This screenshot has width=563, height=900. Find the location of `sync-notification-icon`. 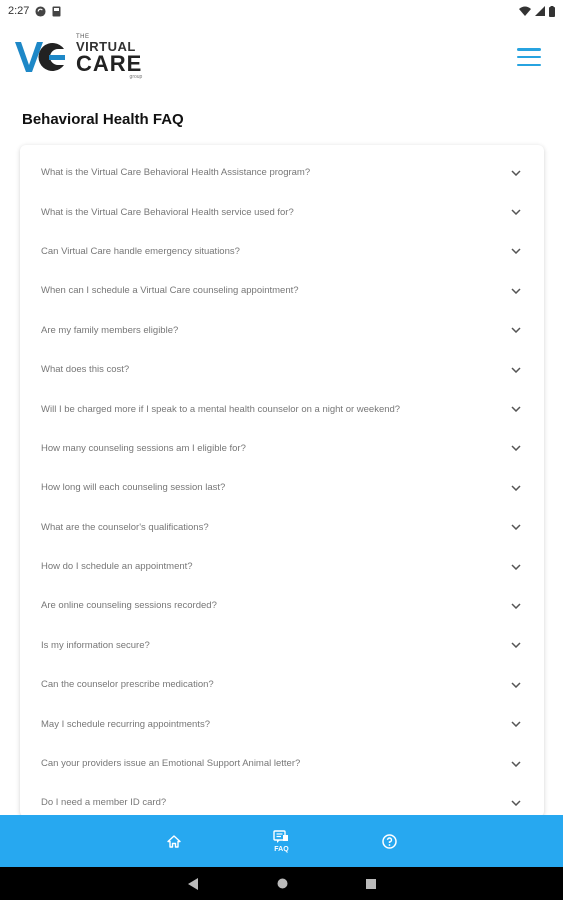

sync-notification-icon is located at coordinates (40, 11).